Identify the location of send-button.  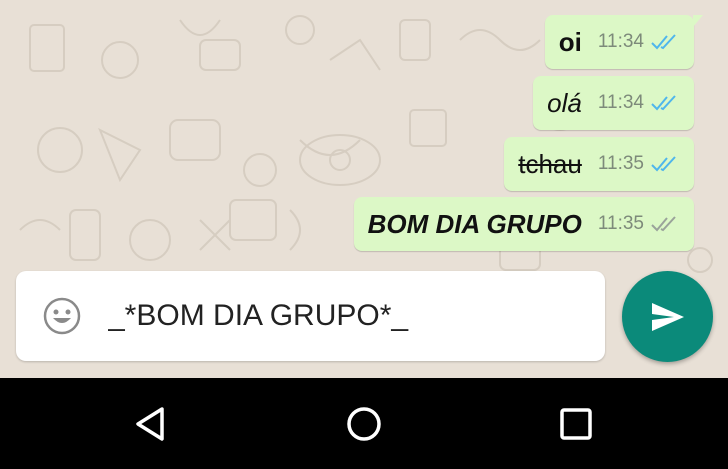
(667, 316).